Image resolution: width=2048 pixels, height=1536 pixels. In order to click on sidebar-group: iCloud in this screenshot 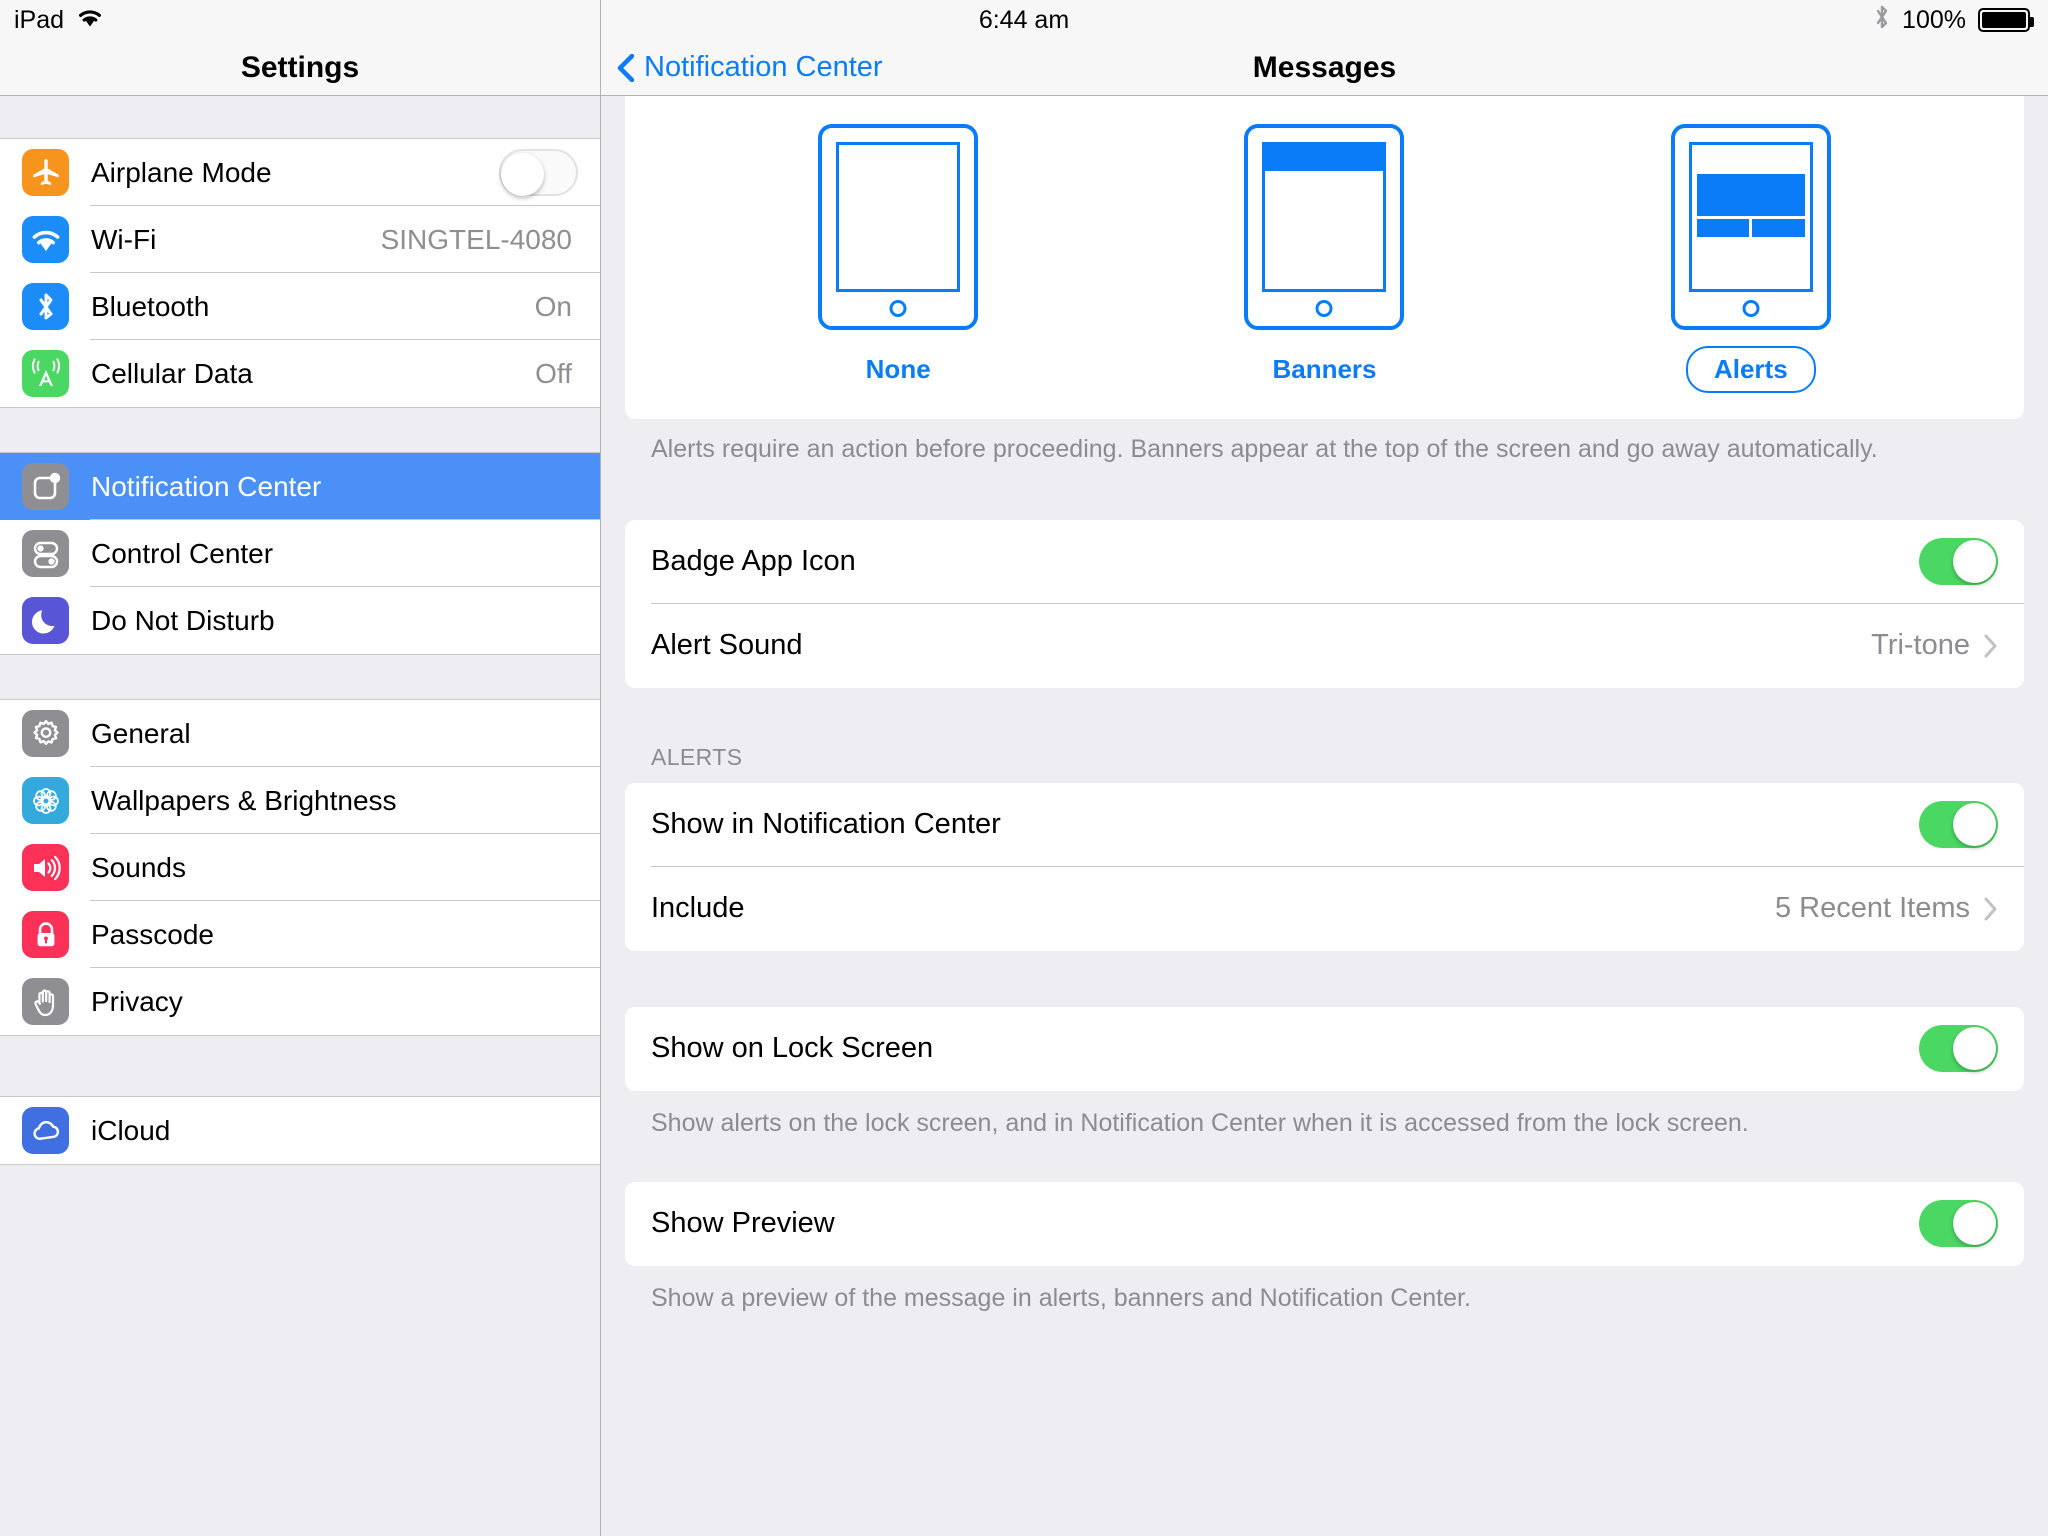, I will do `click(300, 1130)`.